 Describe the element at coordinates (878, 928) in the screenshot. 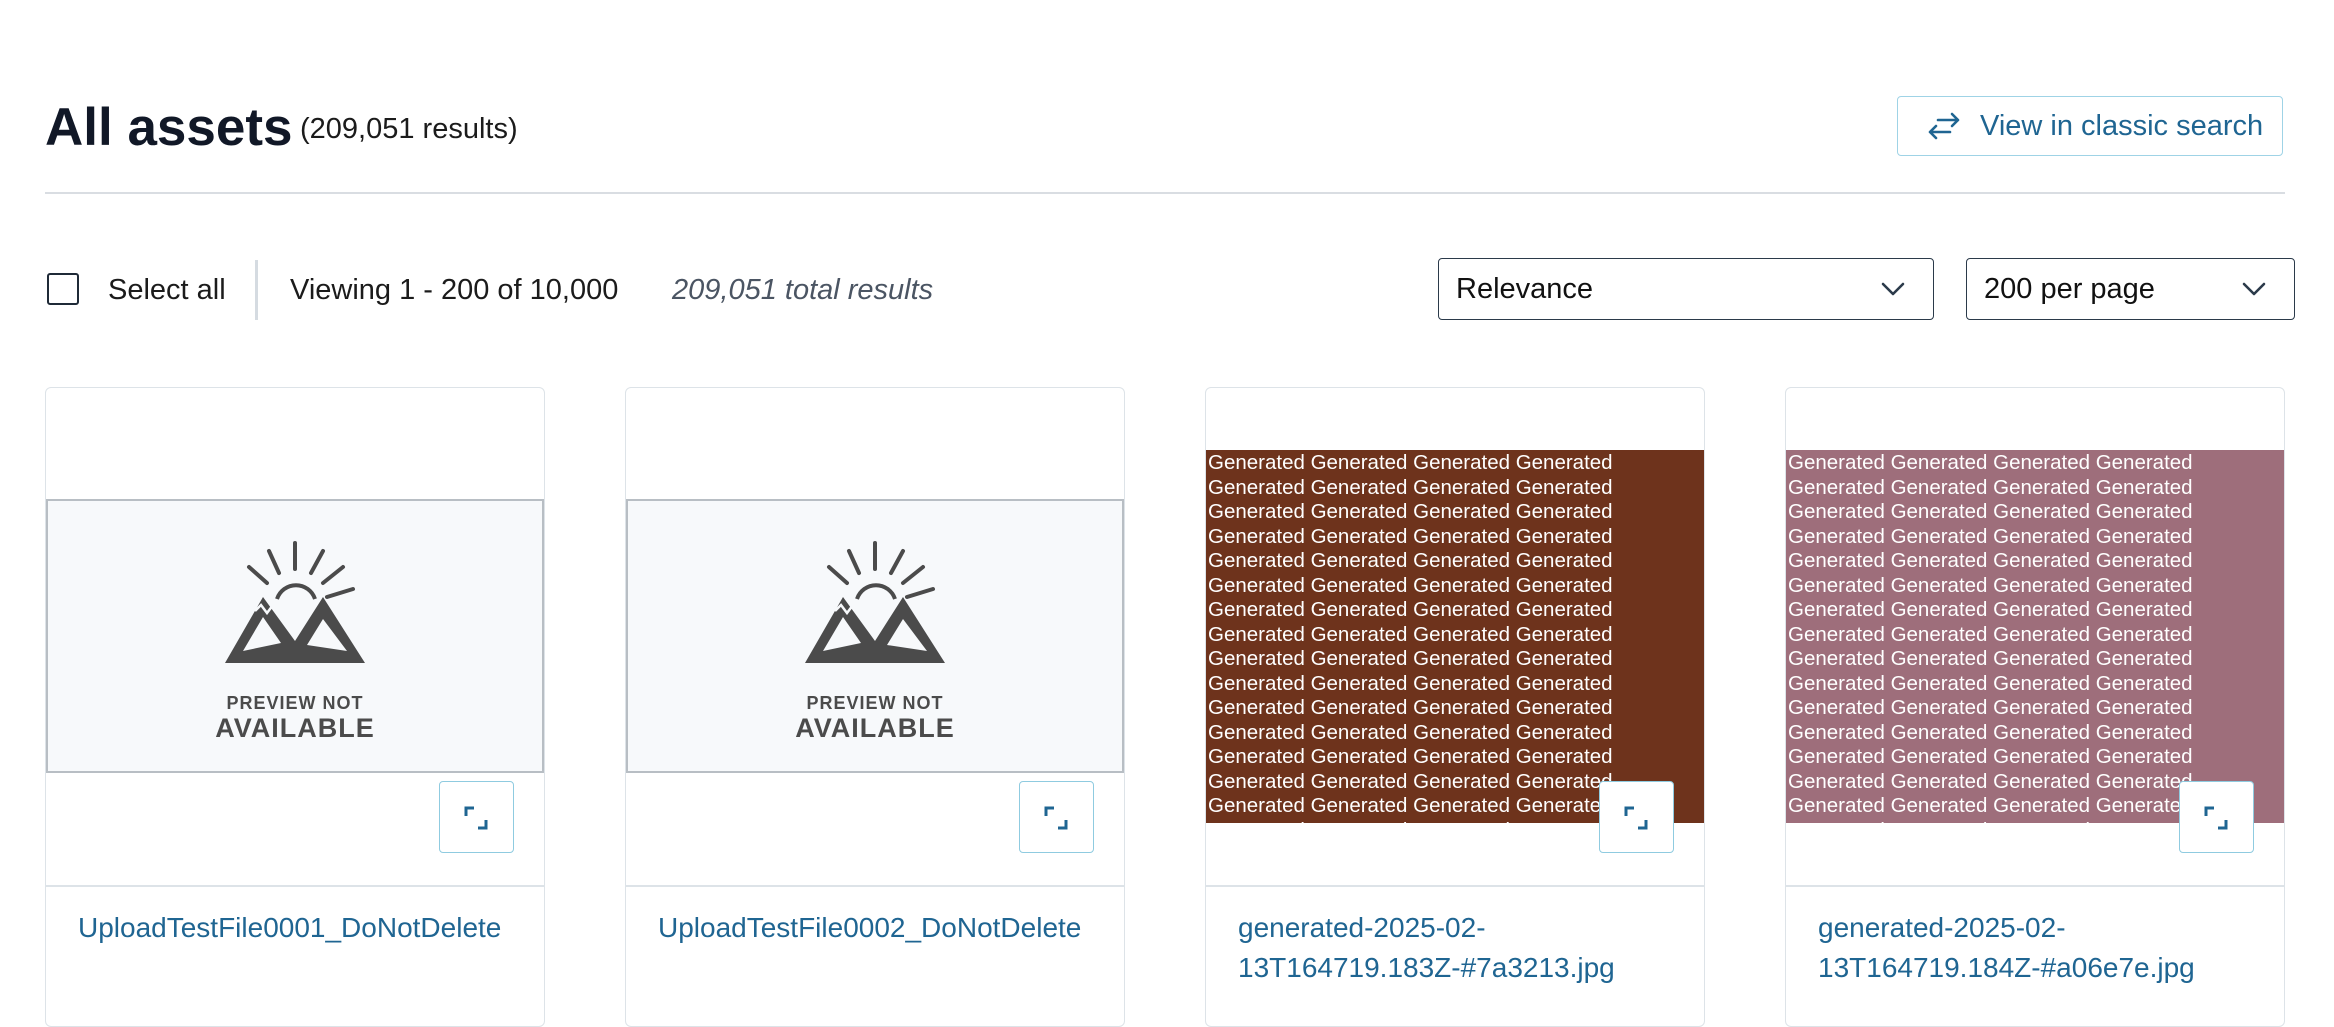

I see `asset-name-link: UploadTestFile0002_DoNotDelete` at that location.